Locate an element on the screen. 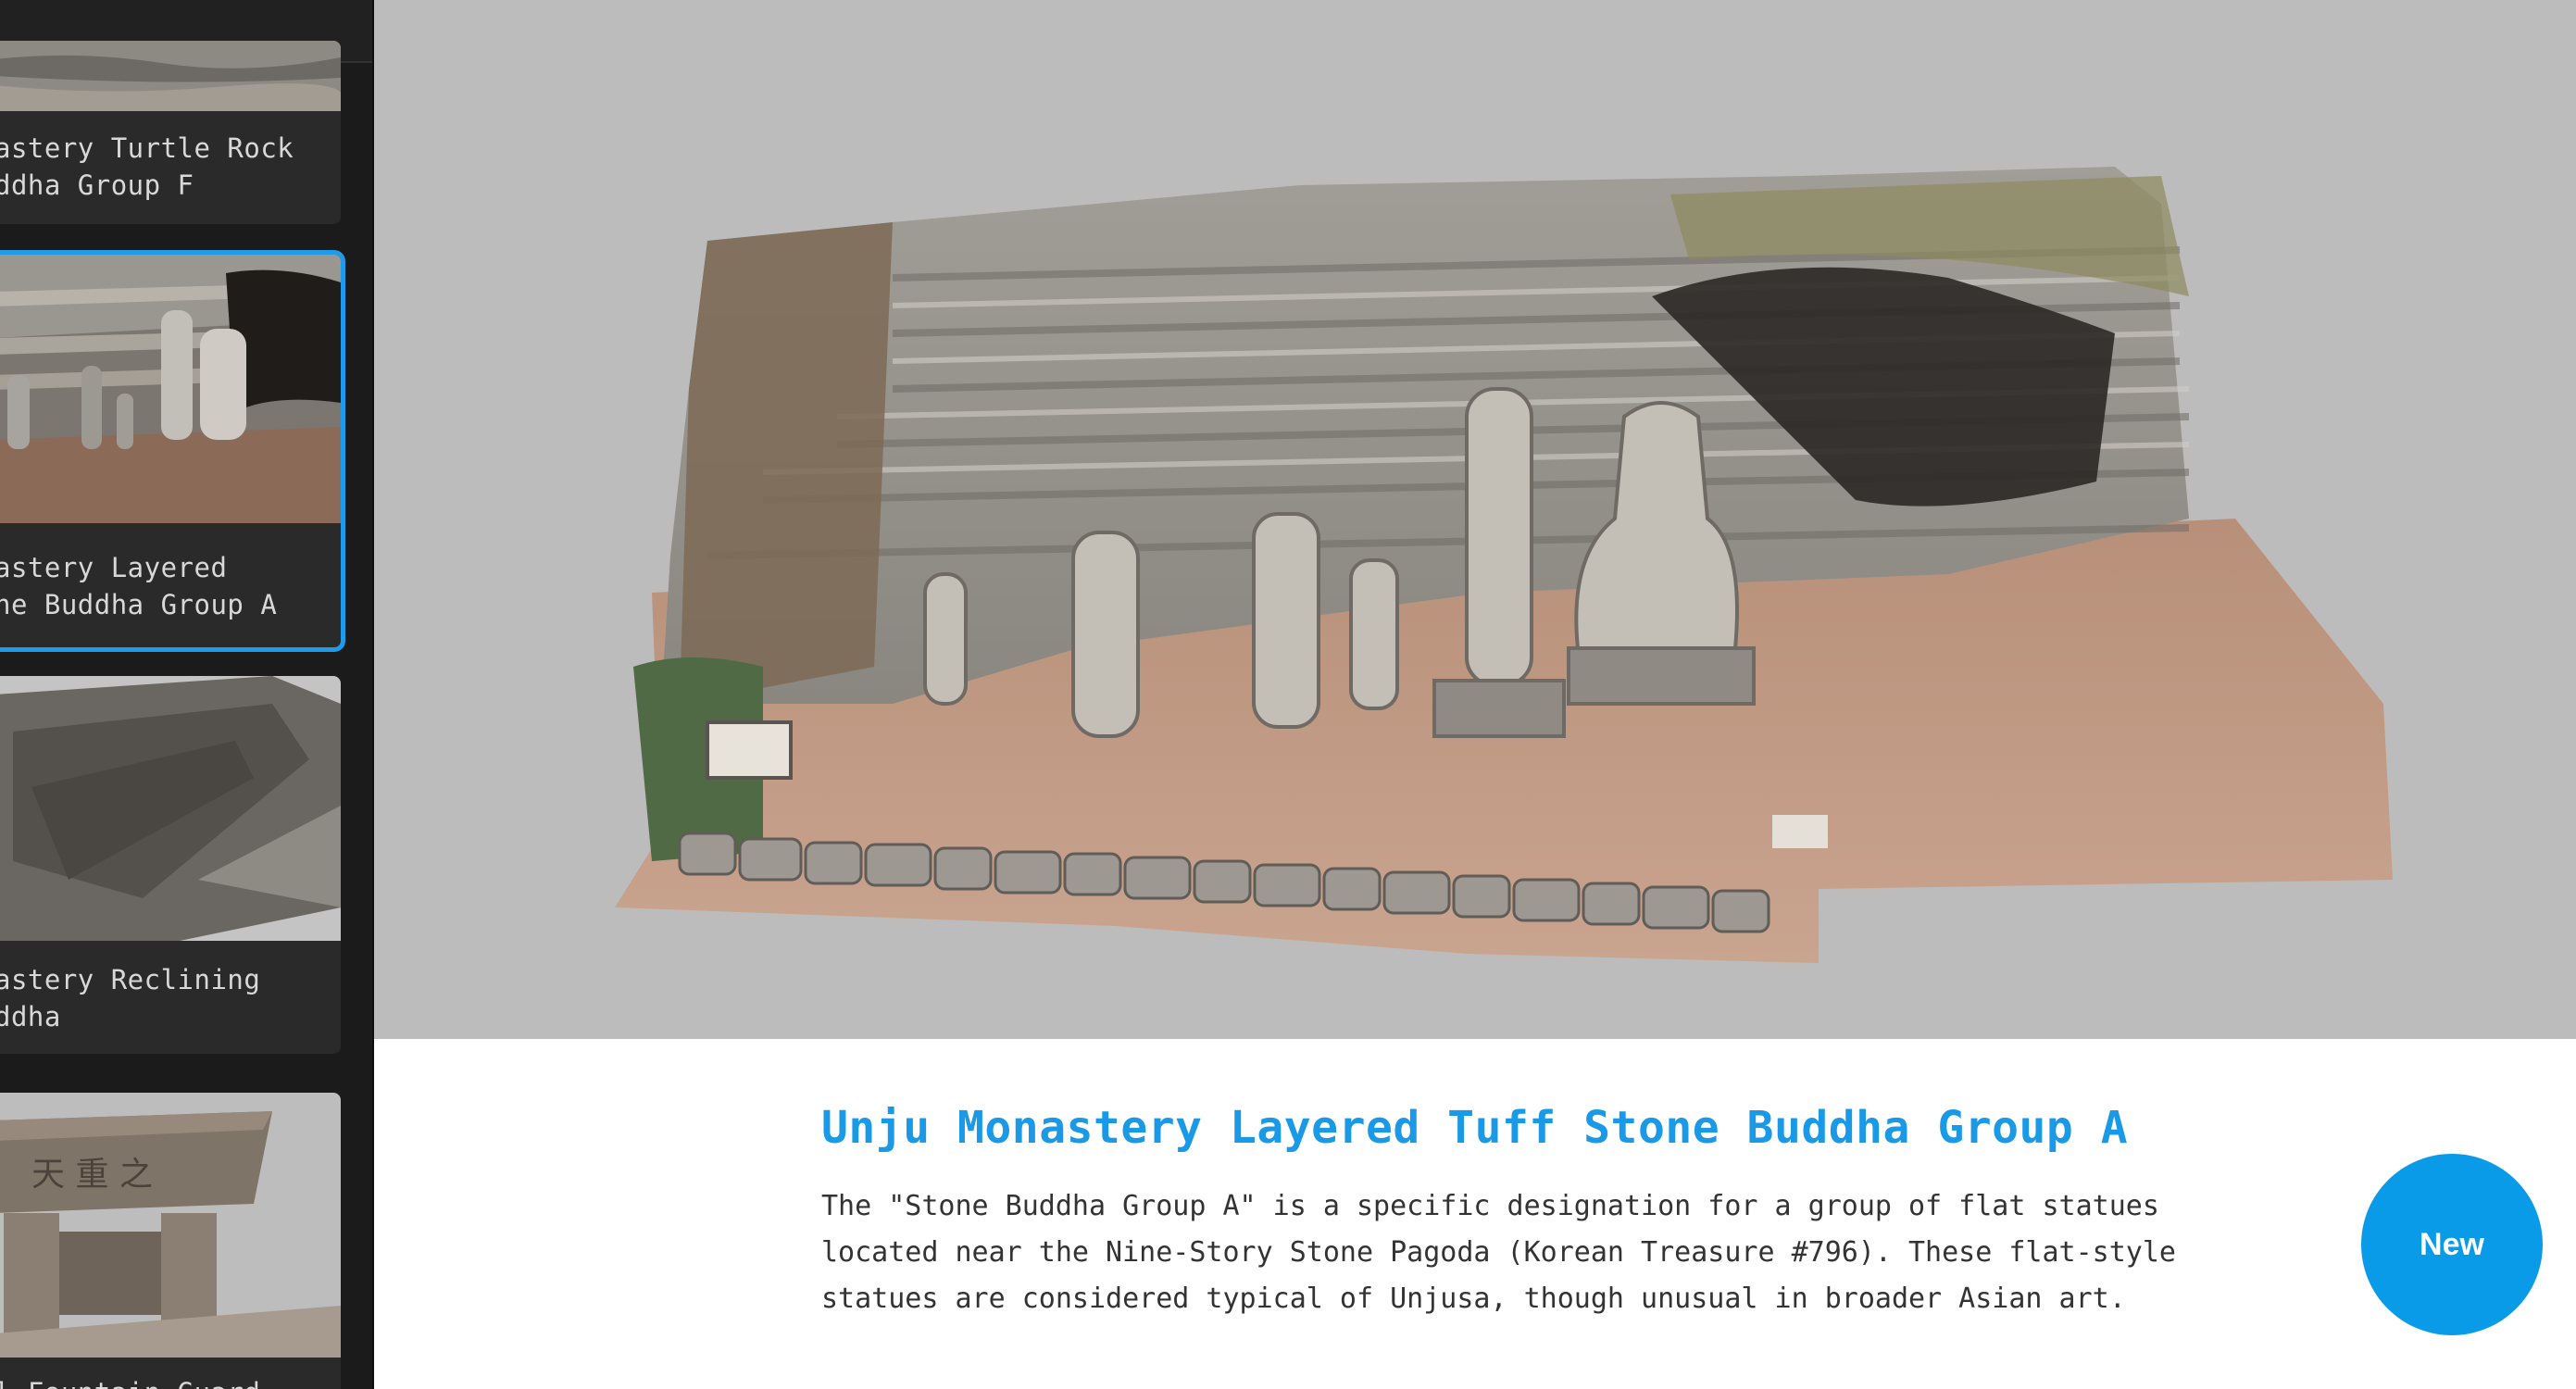 The width and height of the screenshot is (2576, 1389). model-card-title: astery Layered ne Buddha Group A is located at coordinates (139, 586).